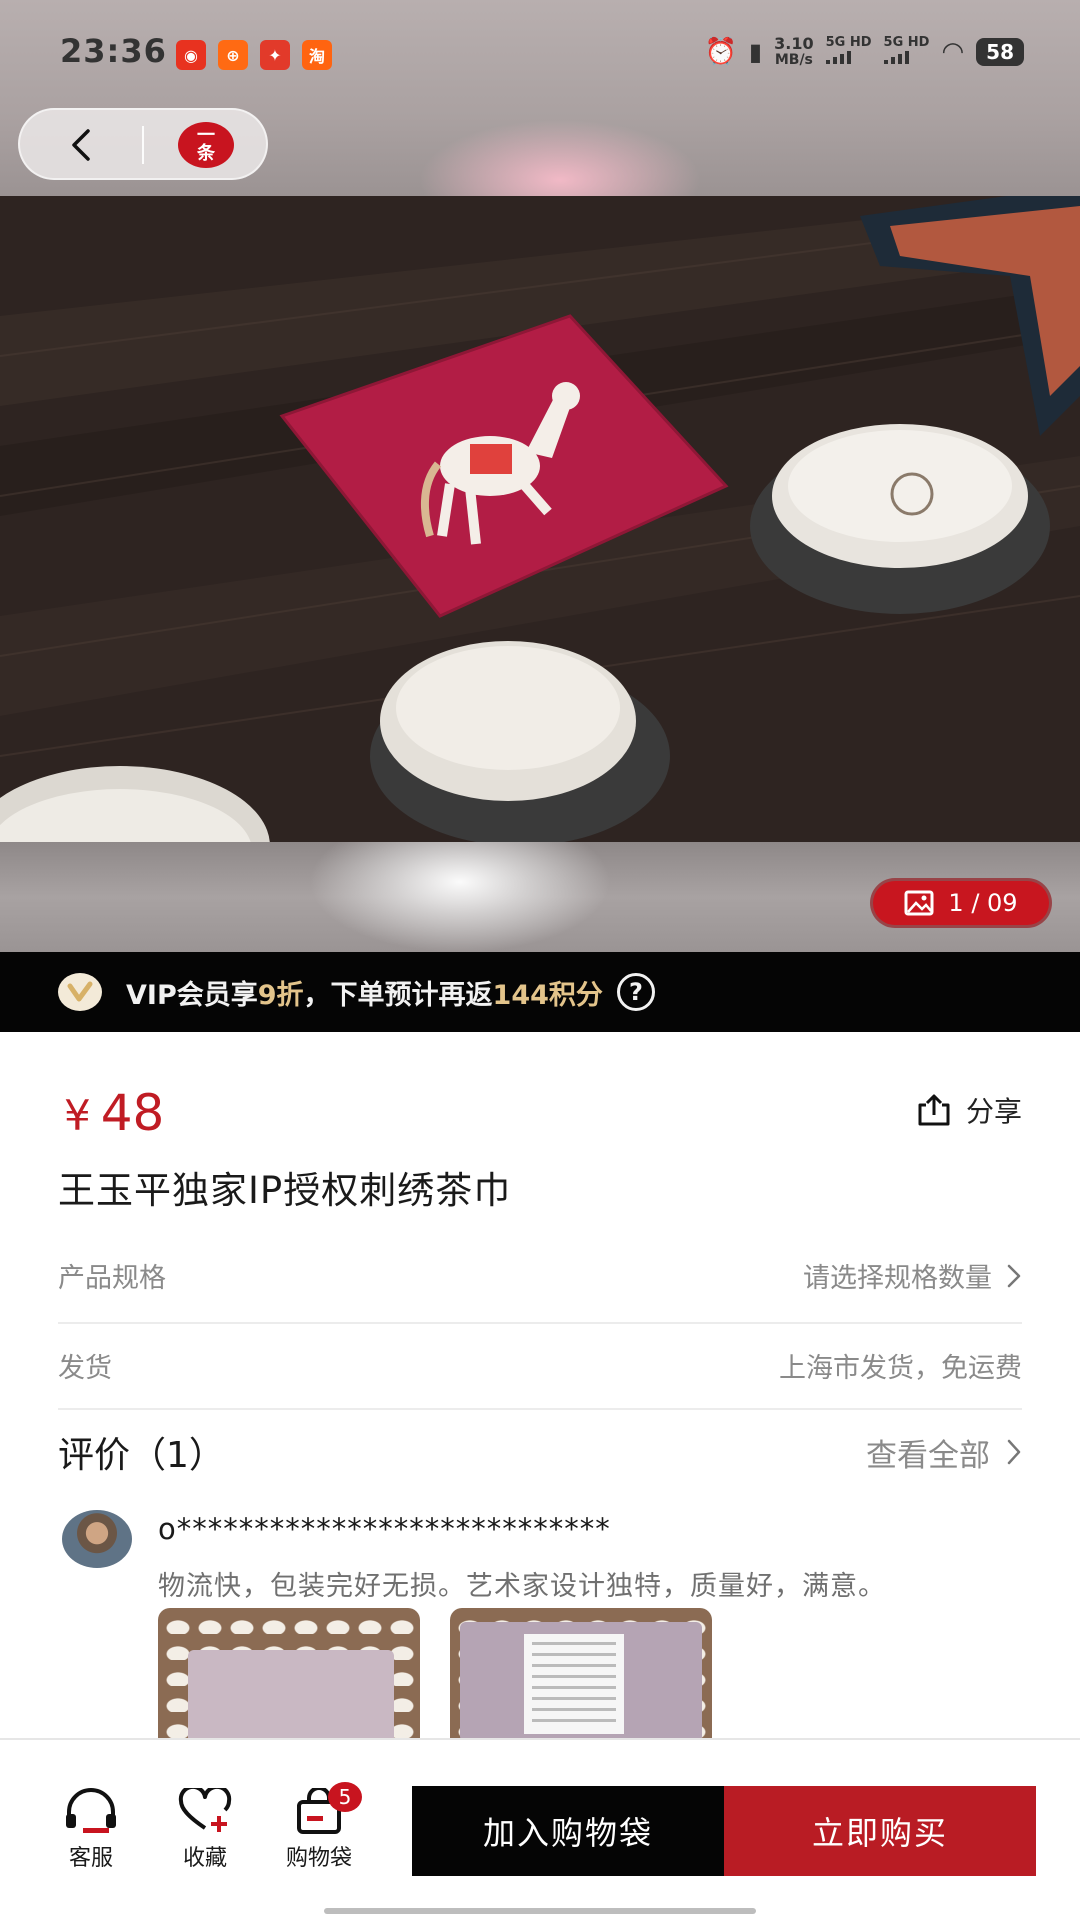 This screenshot has height=1920, width=1080. Describe the element at coordinates (204, 1858) in the screenshot. I see `favorite-label: 收藏` at that location.